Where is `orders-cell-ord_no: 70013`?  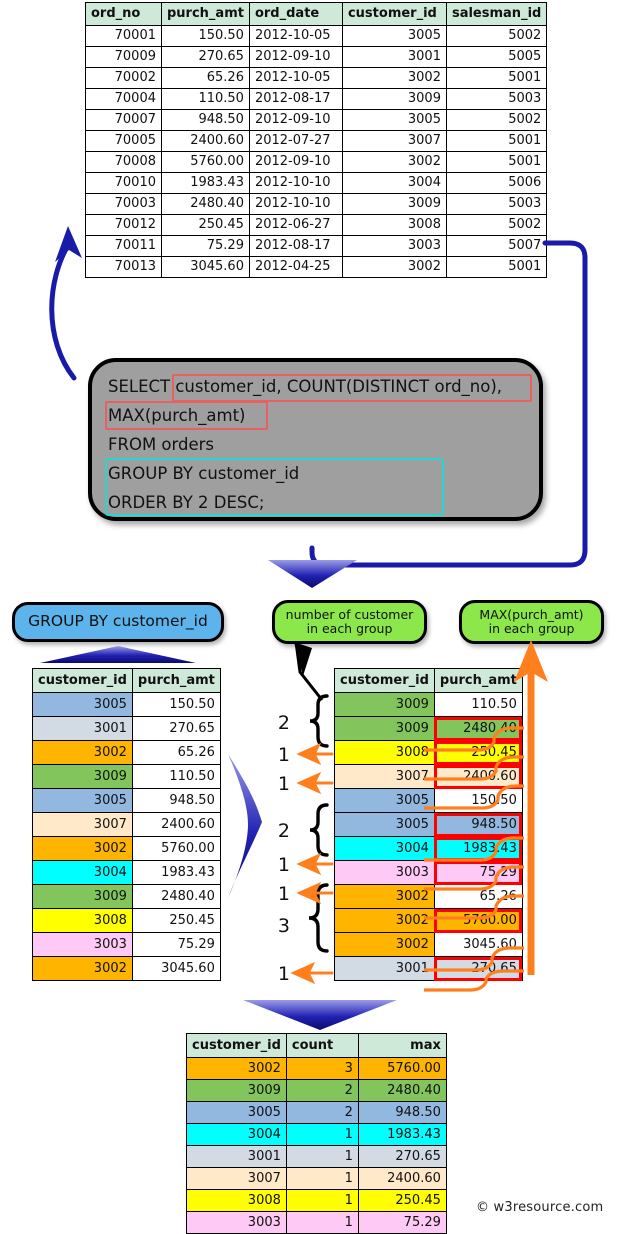
orders-cell-ord_no: 70013 is located at coordinates (123, 267).